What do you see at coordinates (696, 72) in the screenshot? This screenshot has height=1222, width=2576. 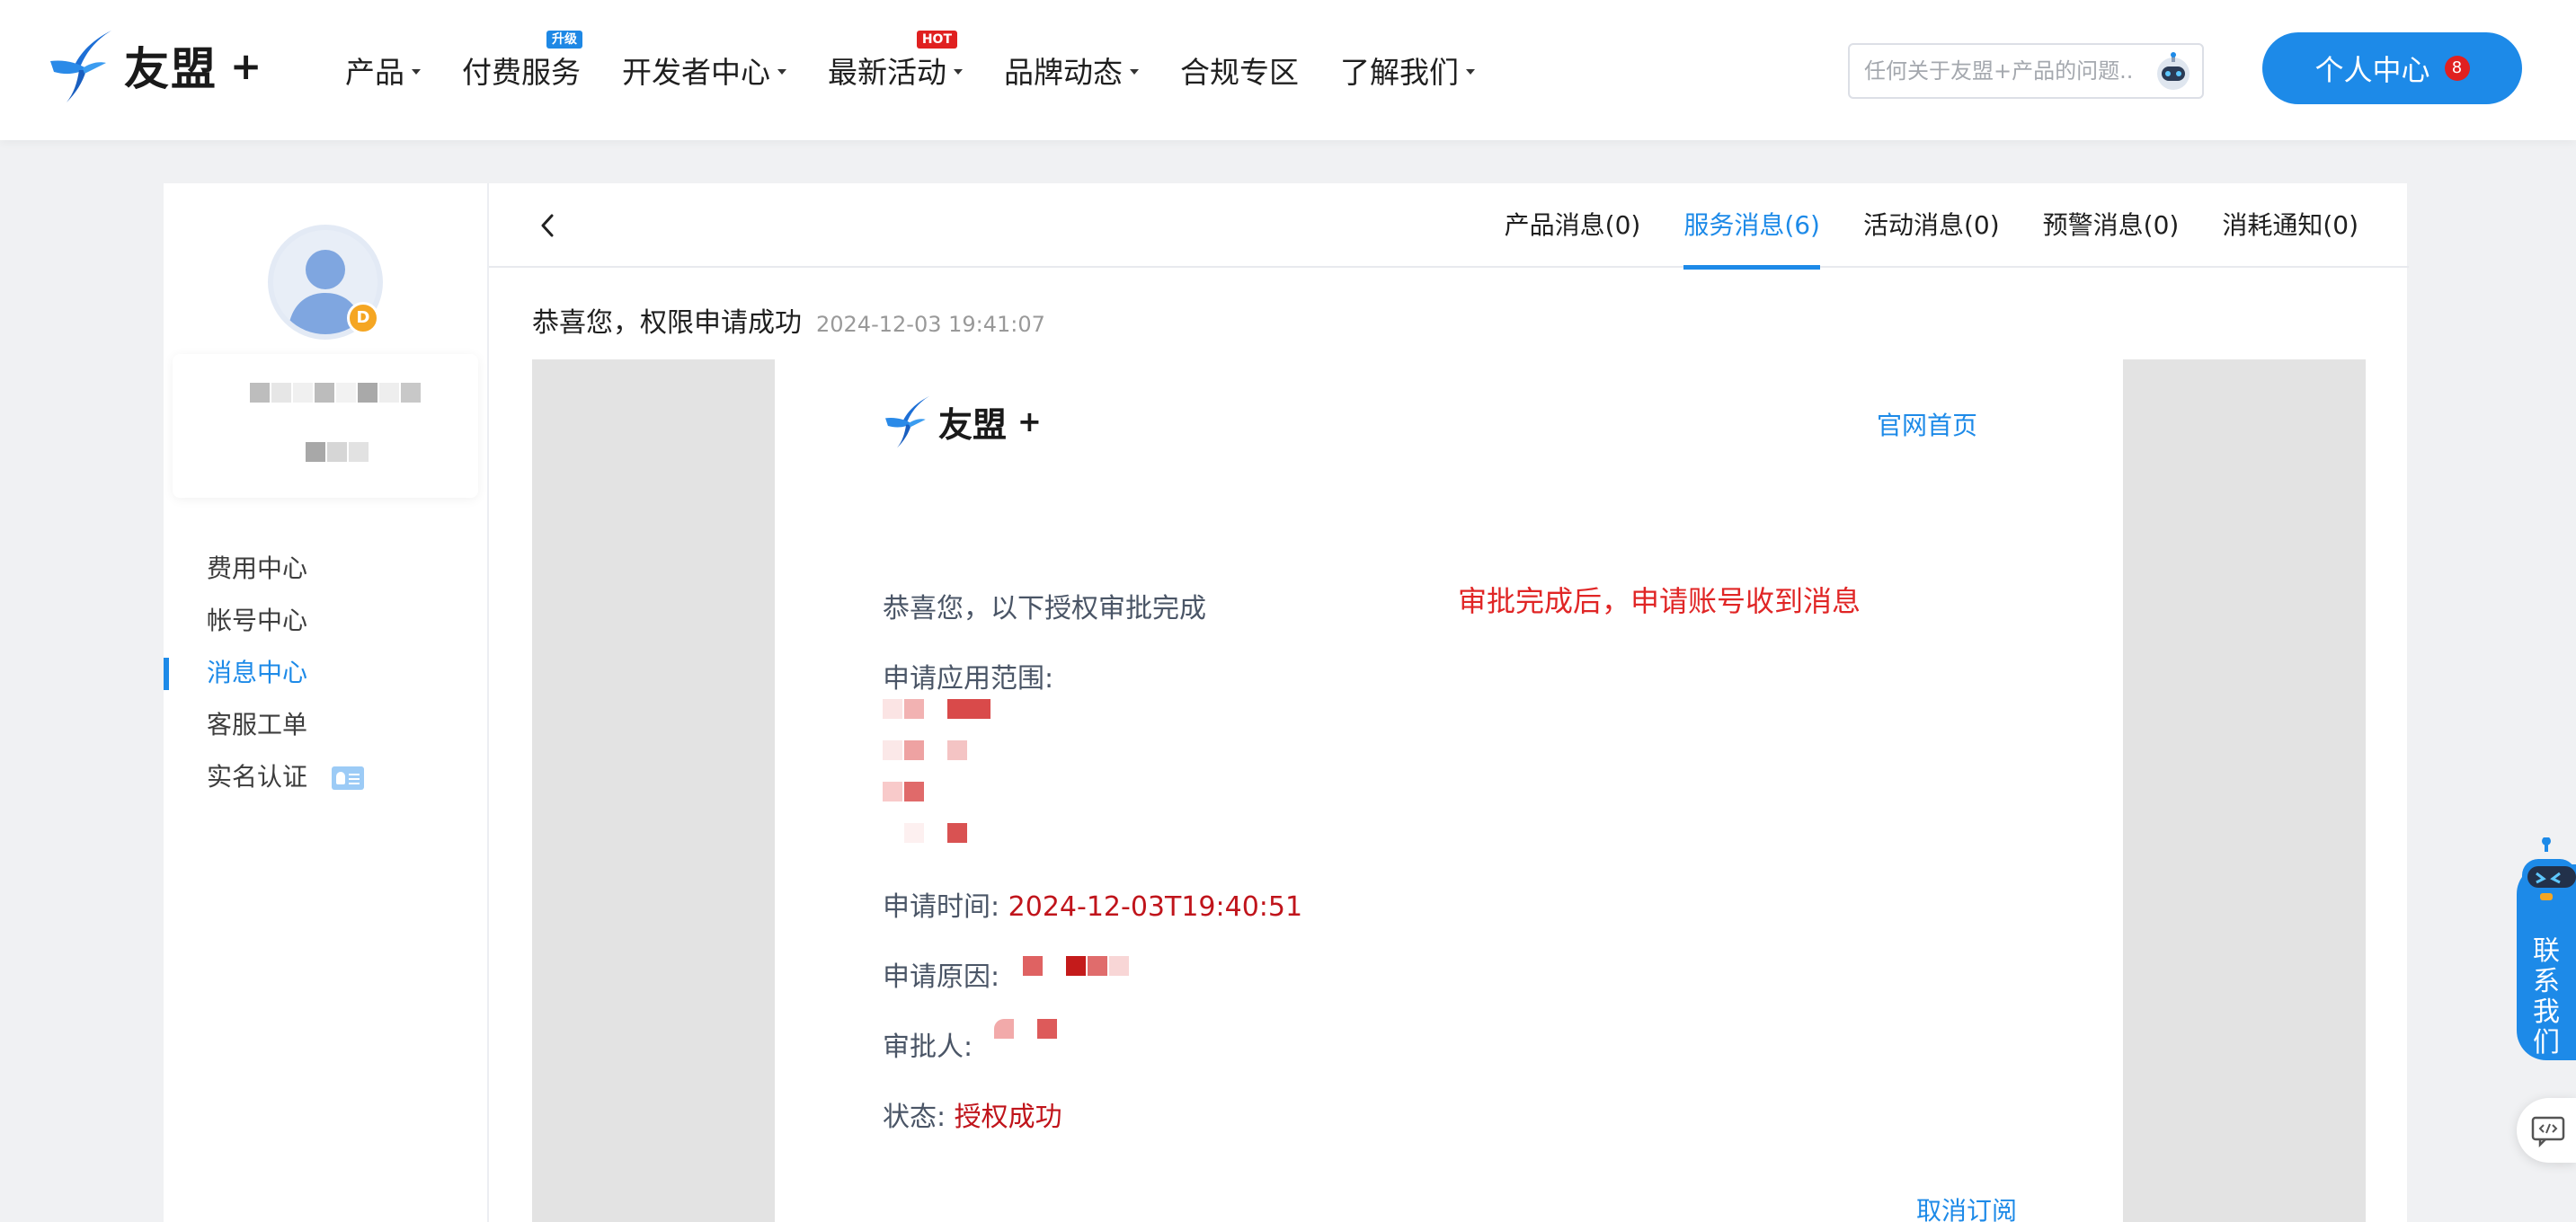 I see `nav-item-label: 开发者中心` at bounding box center [696, 72].